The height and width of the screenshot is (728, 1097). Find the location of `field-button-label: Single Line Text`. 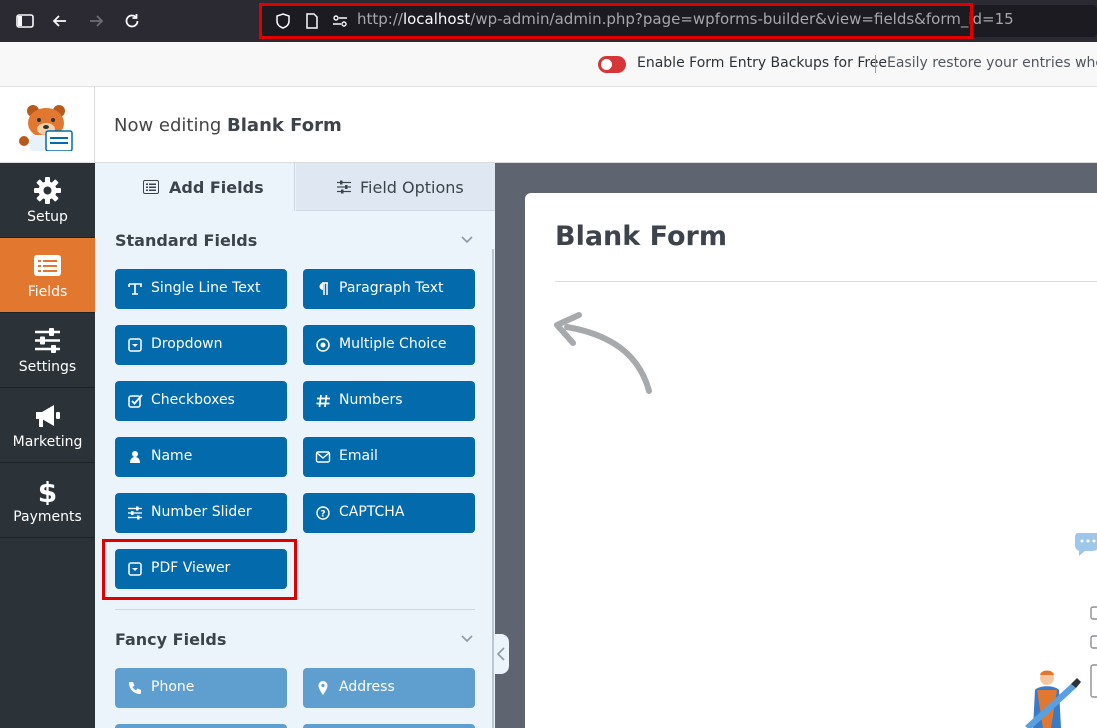

field-button-label: Single Line Text is located at coordinates (206, 288).